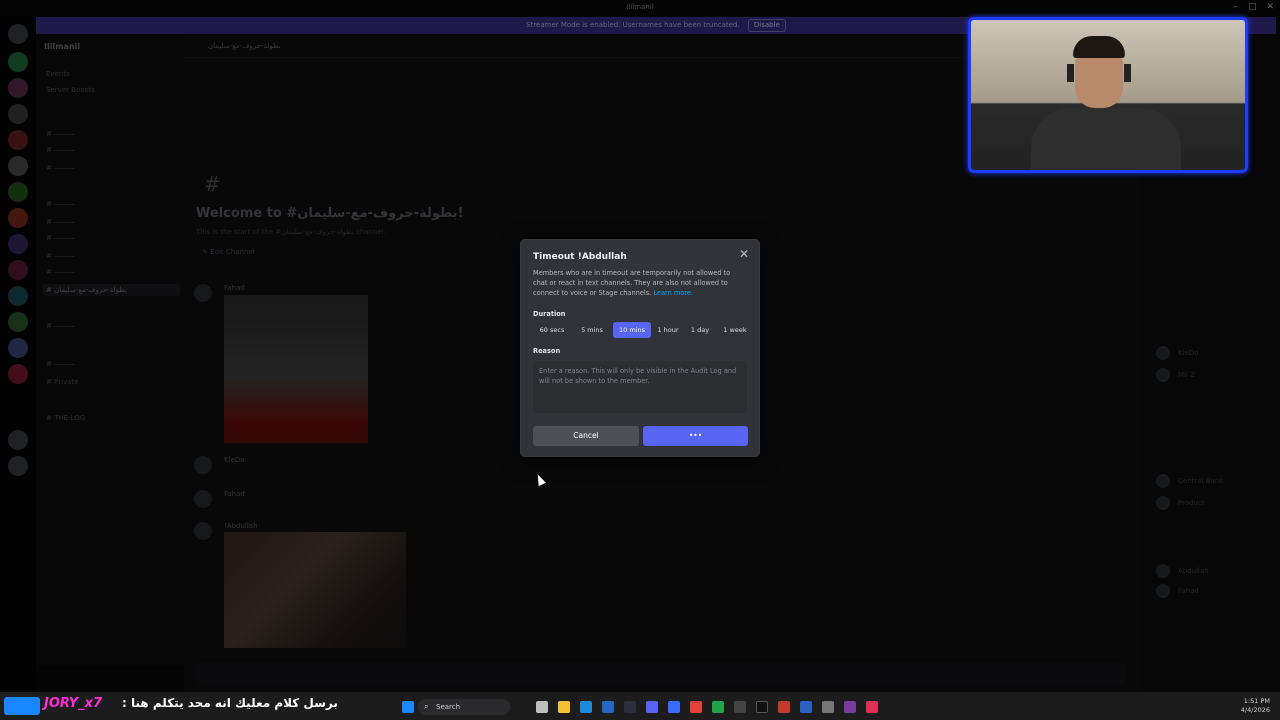 The image size is (1280, 720). I want to click on stream-username: JORY_x7, so click(73, 703).